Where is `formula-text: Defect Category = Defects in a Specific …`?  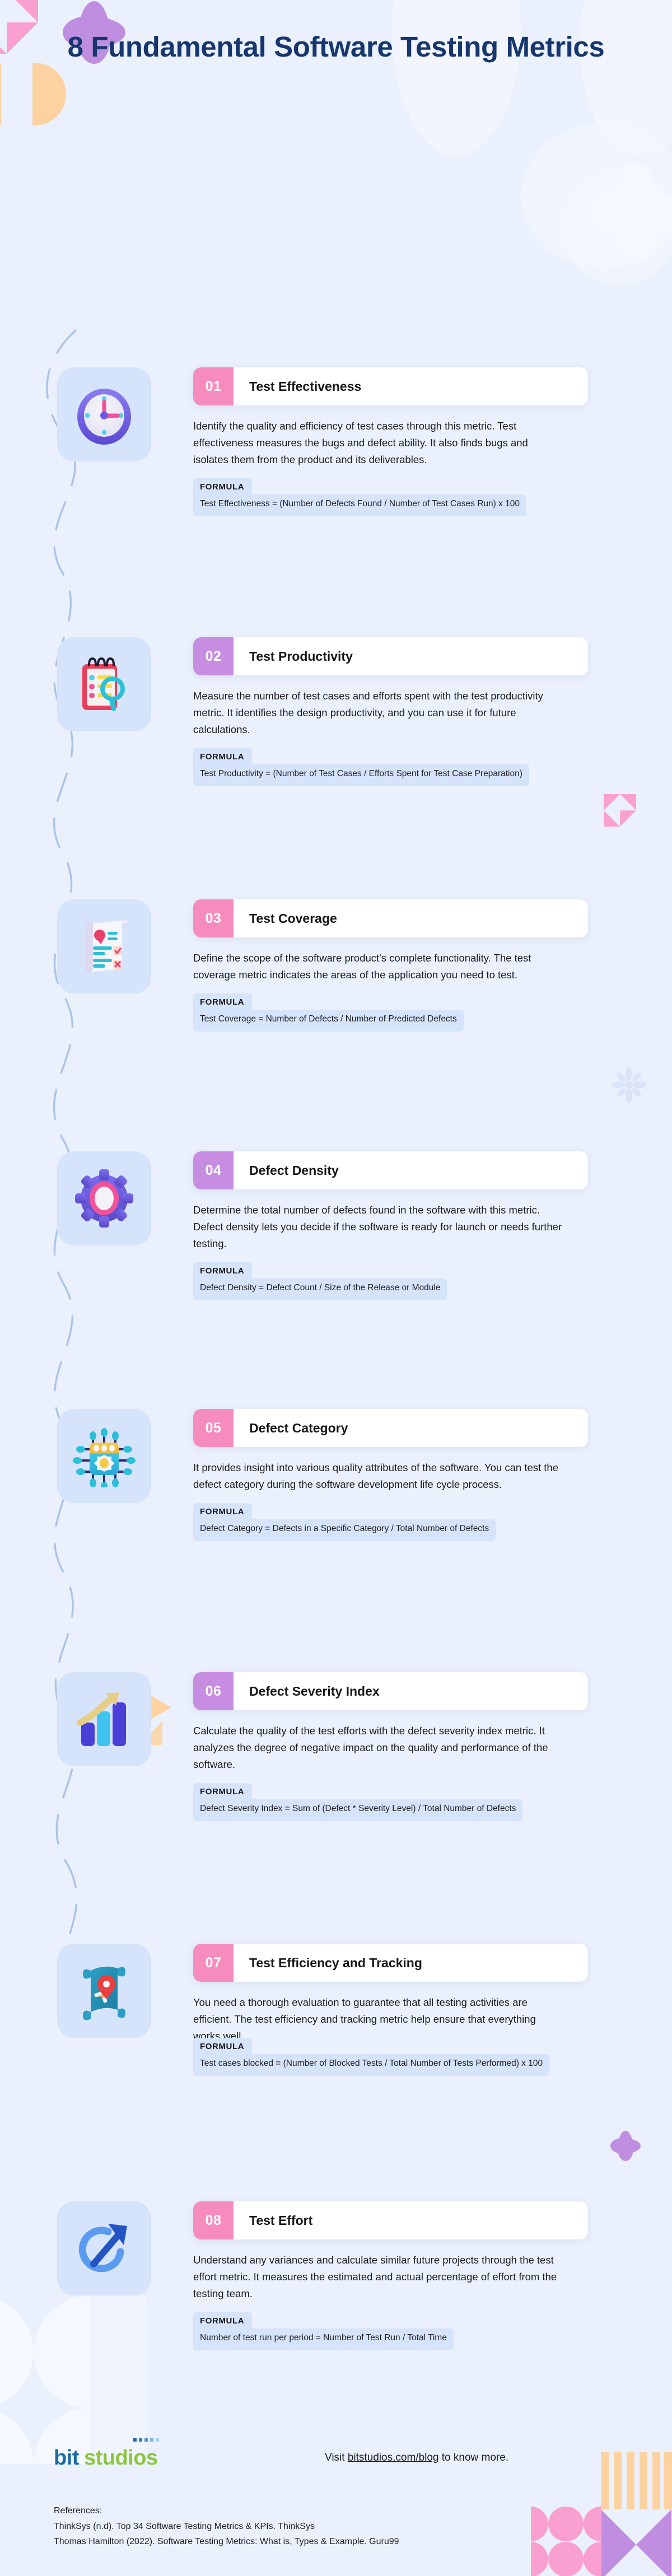
formula-text: Defect Category = Defects in a Specific … is located at coordinates (345, 1530).